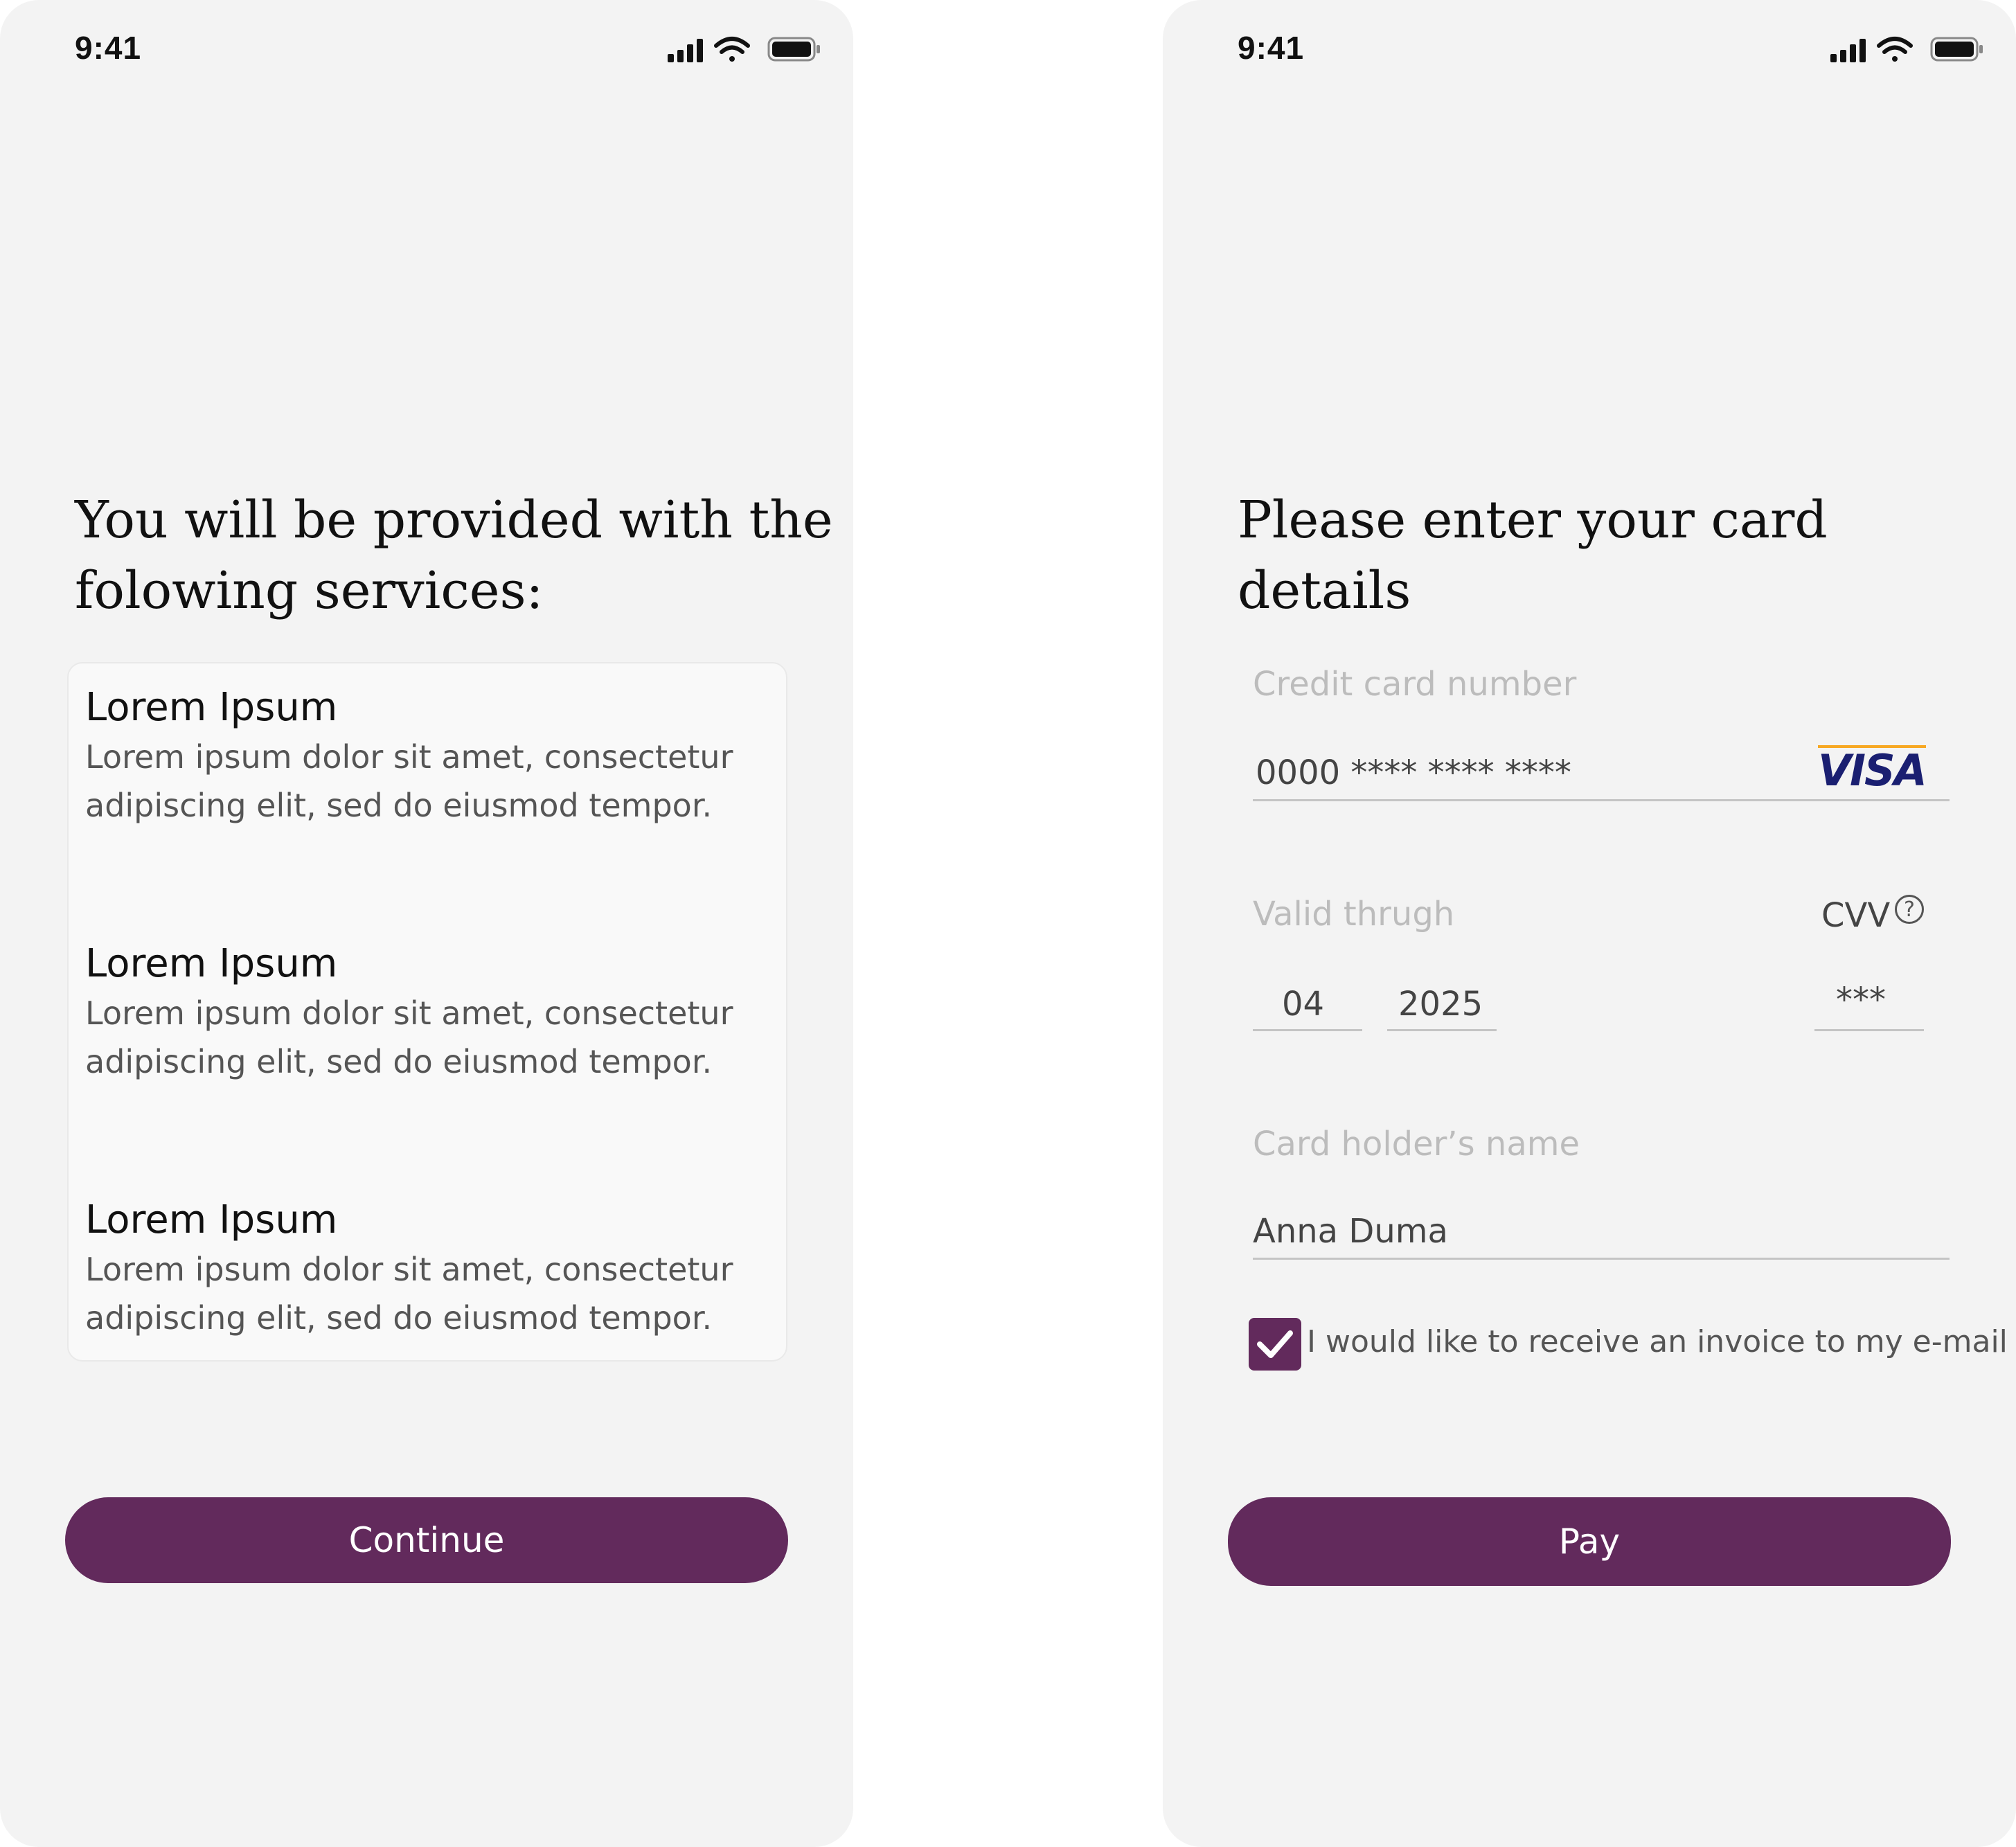  Describe the element at coordinates (1417, 1144) in the screenshot. I see `card-holder-label: Card holder’s name` at that location.